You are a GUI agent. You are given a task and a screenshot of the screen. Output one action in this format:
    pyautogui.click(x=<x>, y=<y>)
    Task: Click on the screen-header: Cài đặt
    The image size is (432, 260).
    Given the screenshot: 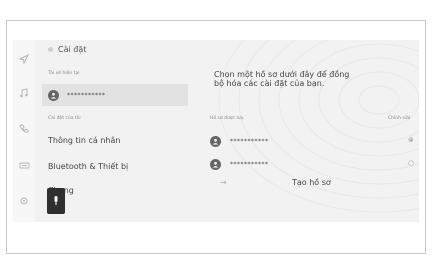 What is the action you would take?
    pyautogui.click(x=67, y=49)
    